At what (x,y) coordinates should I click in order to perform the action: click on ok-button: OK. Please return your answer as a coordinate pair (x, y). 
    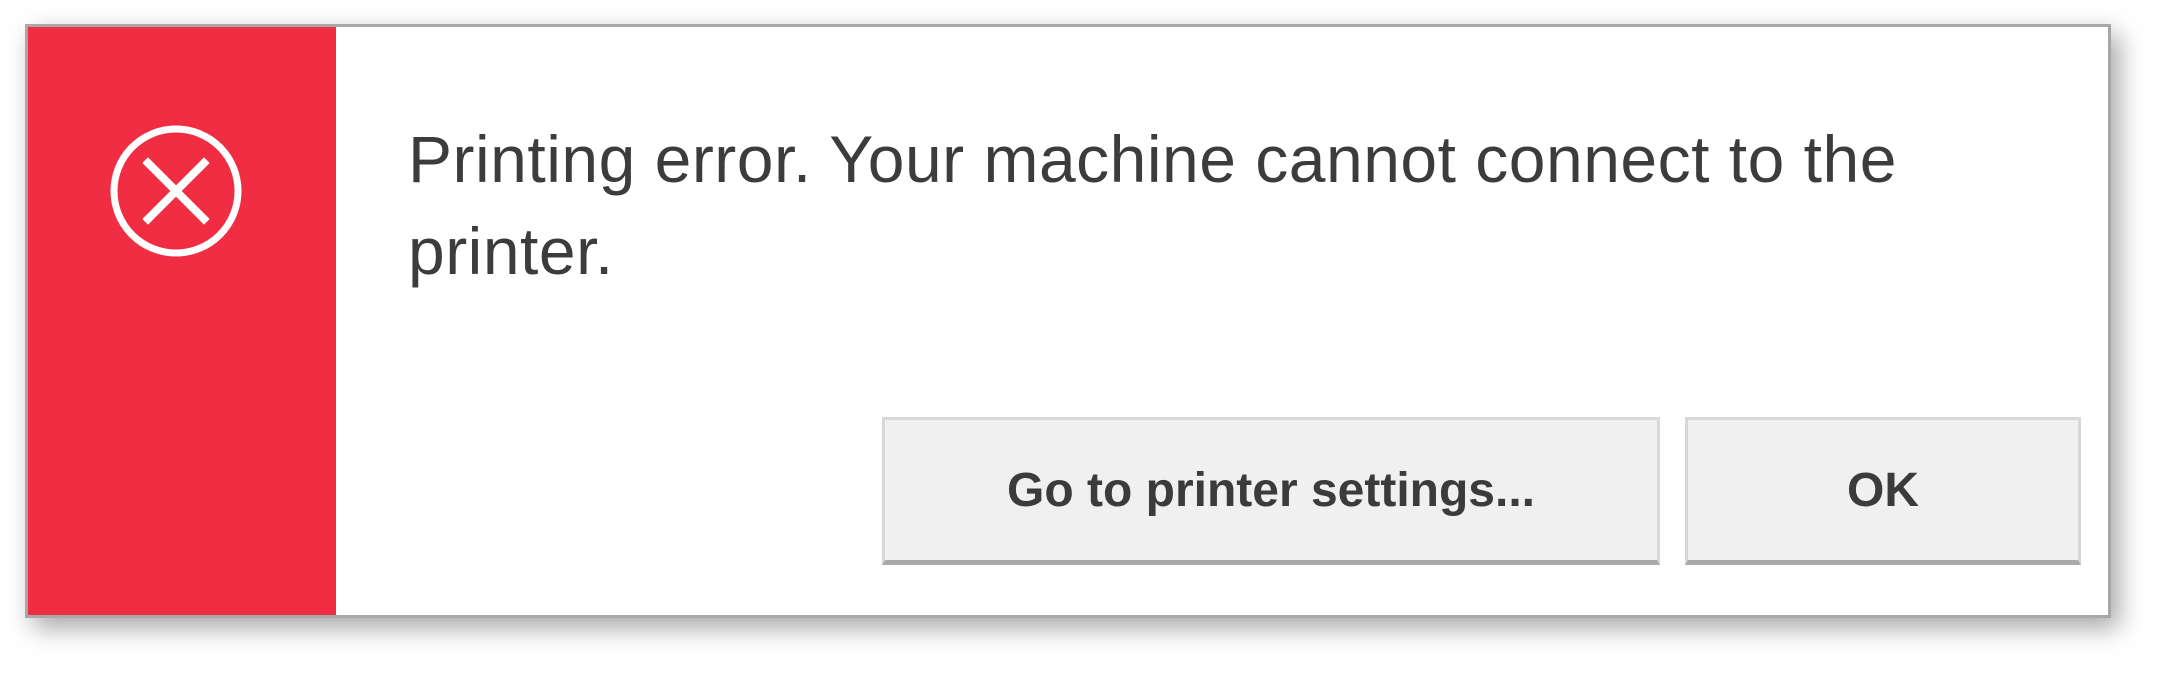
    Looking at the image, I should click on (1883, 491).